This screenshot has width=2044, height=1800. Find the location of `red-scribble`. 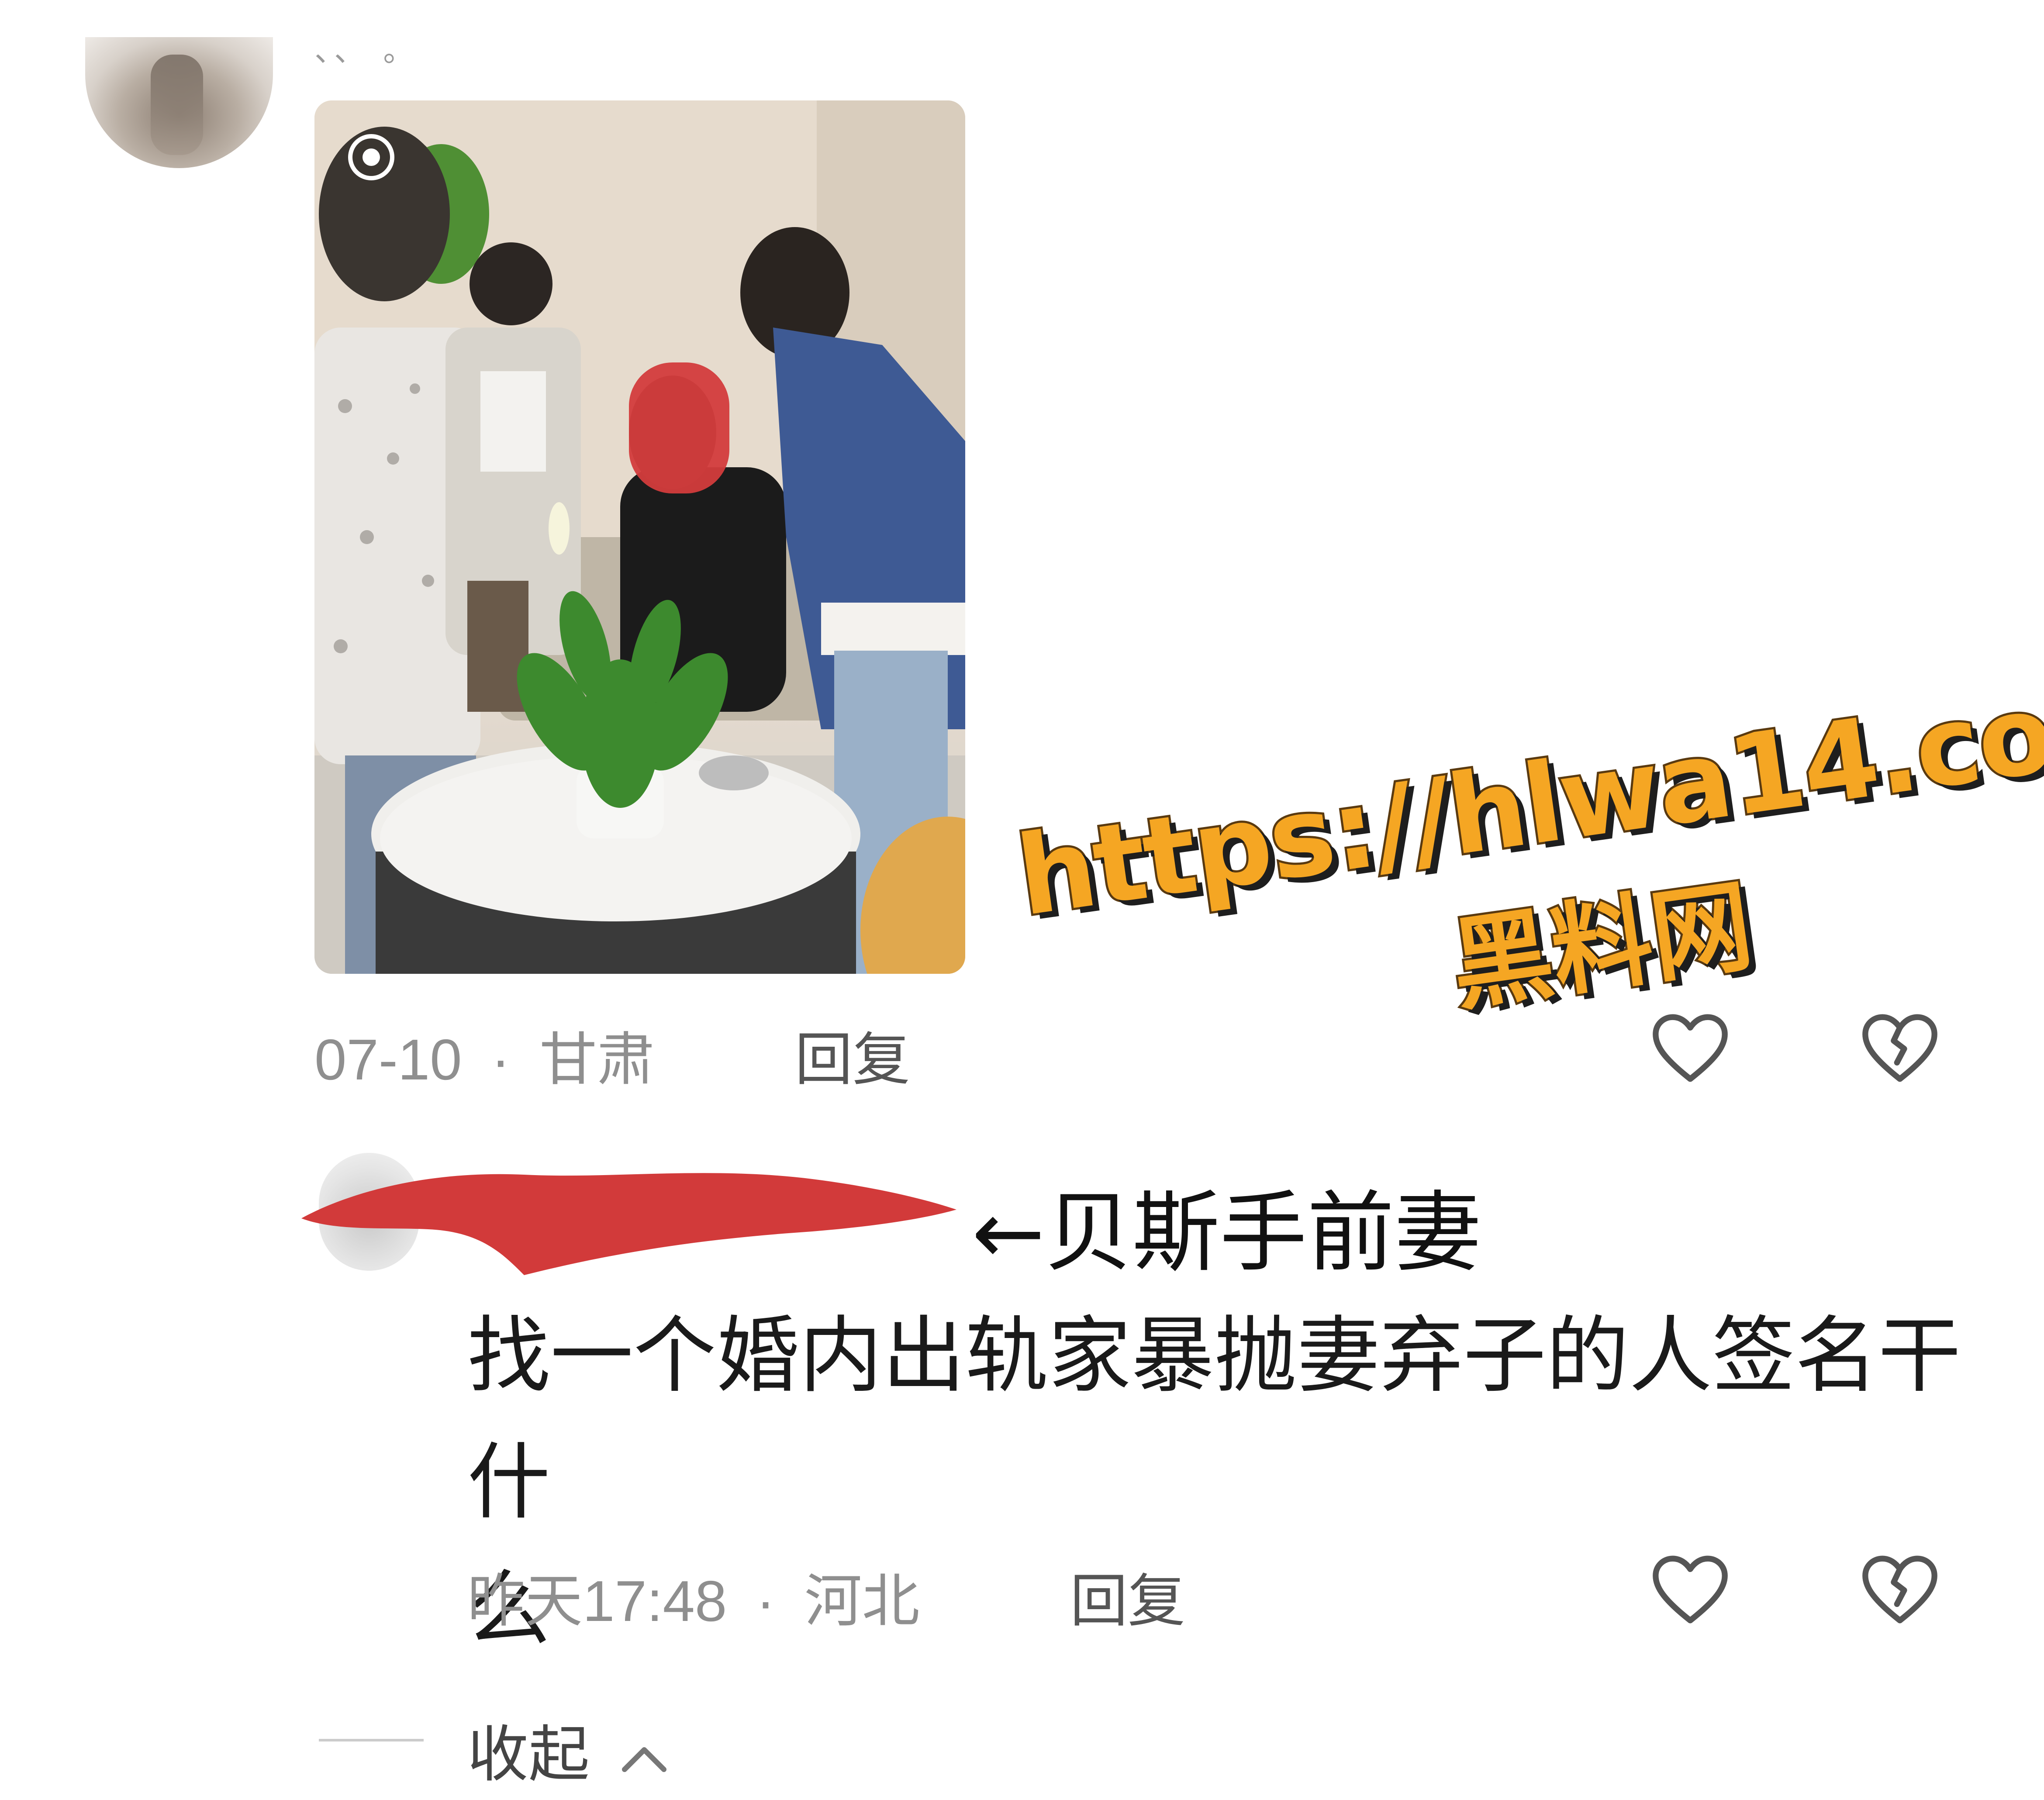

red-scribble is located at coordinates (629, 1224).